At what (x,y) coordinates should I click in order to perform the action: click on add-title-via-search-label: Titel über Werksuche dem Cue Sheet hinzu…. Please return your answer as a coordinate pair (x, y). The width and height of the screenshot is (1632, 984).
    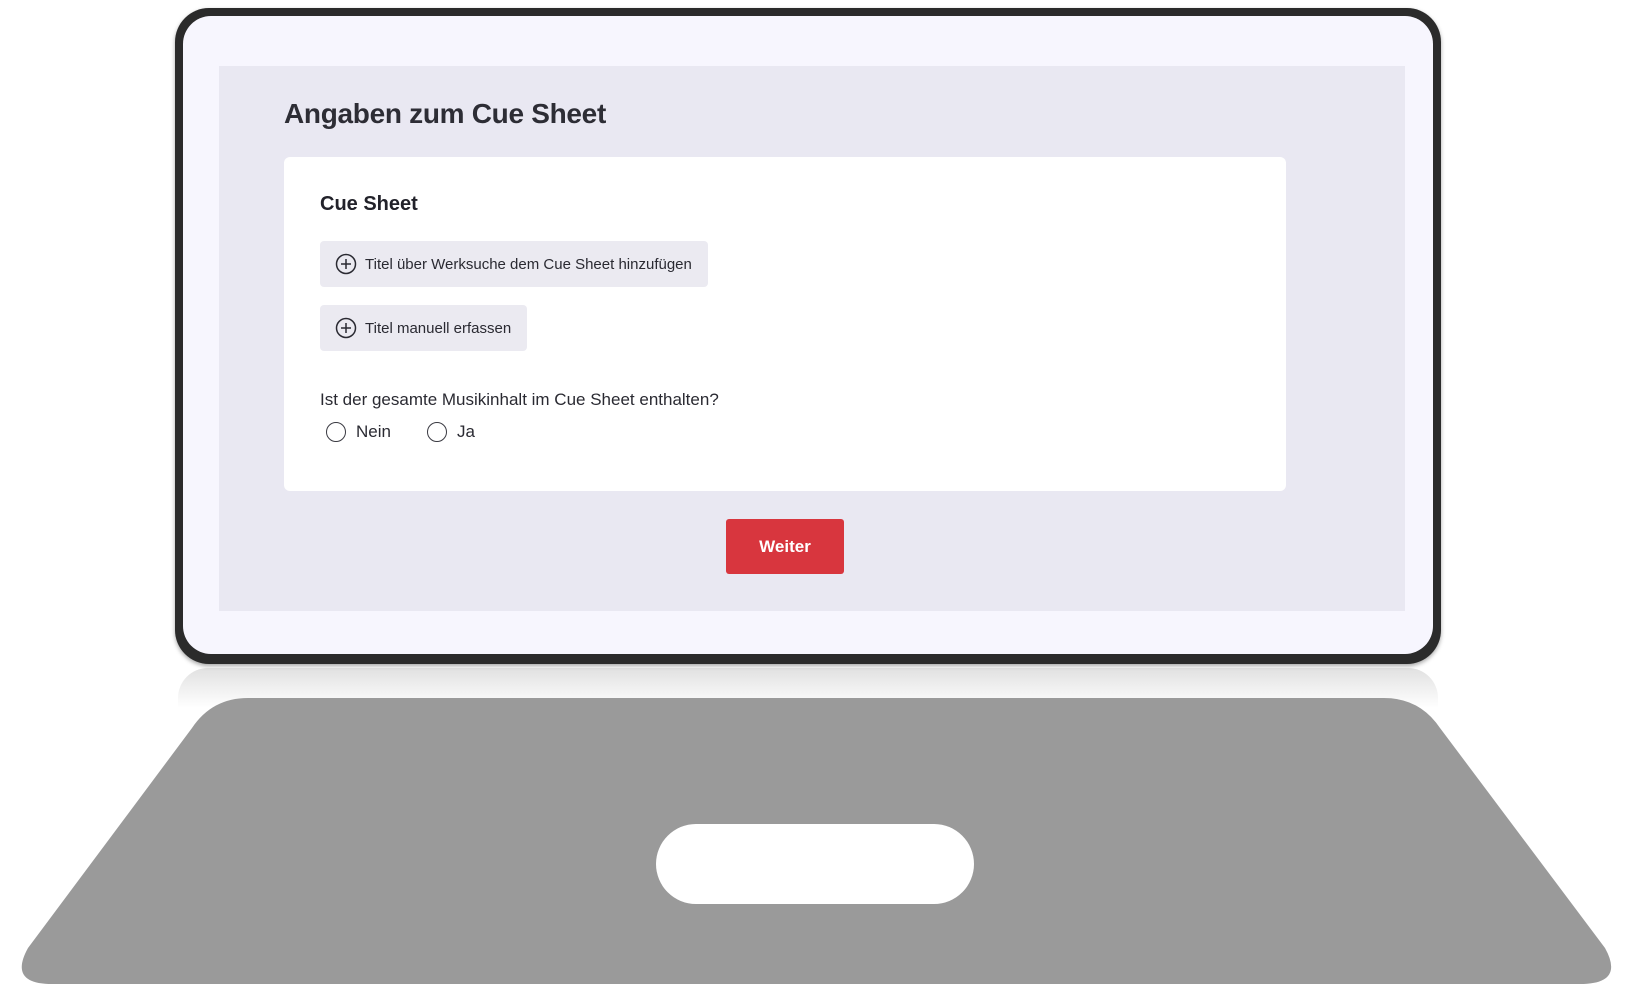
    Looking at the image, I should click on (528, 264).